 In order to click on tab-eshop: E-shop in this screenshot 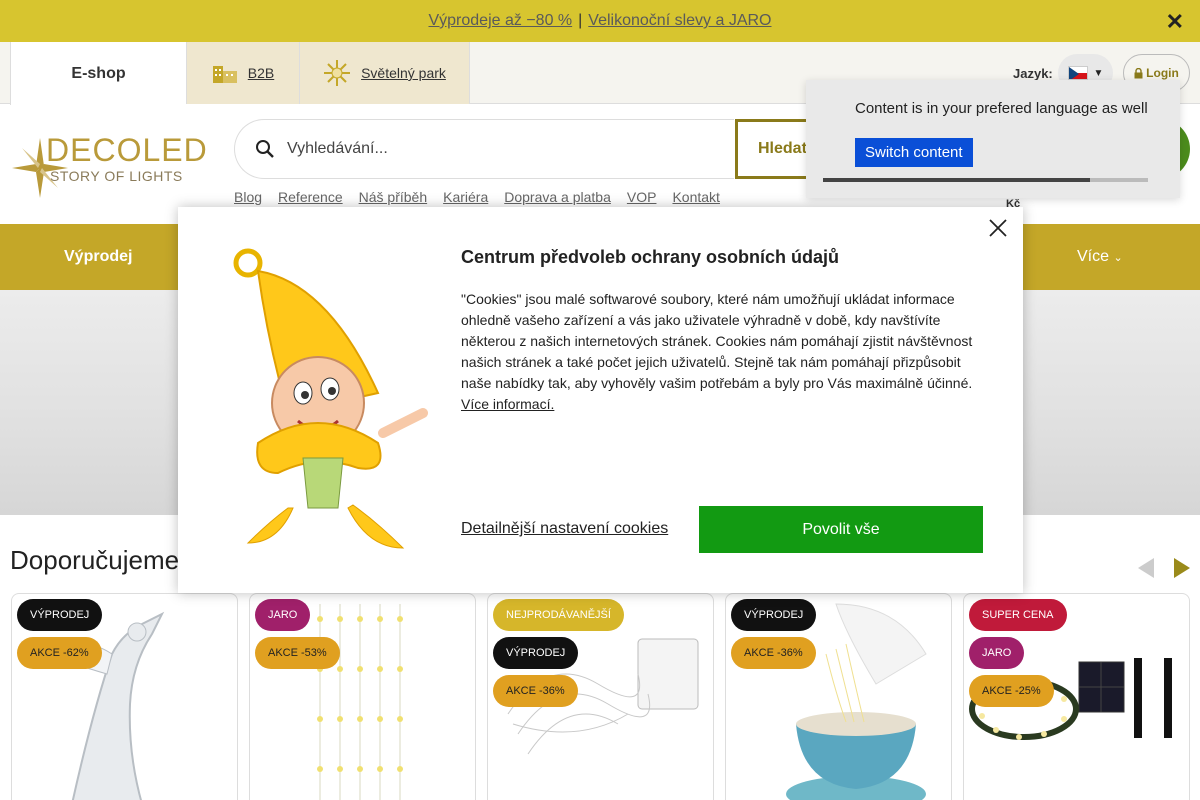, I will do `click(98, 73)`.